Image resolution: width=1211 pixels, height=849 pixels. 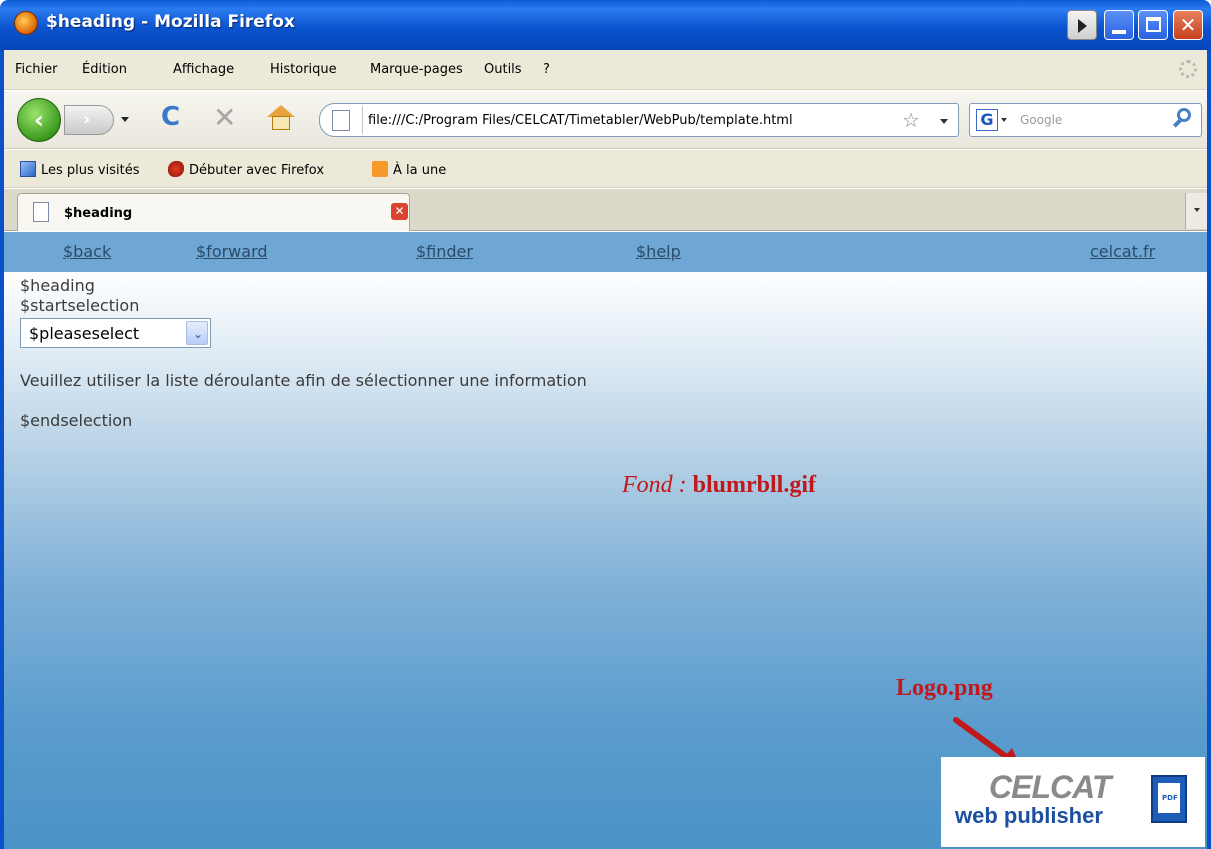 What do you see at coordinates (503, 69) in the screenshot?
I see `menu-outils: Outils` at bounding box center [503, 69].